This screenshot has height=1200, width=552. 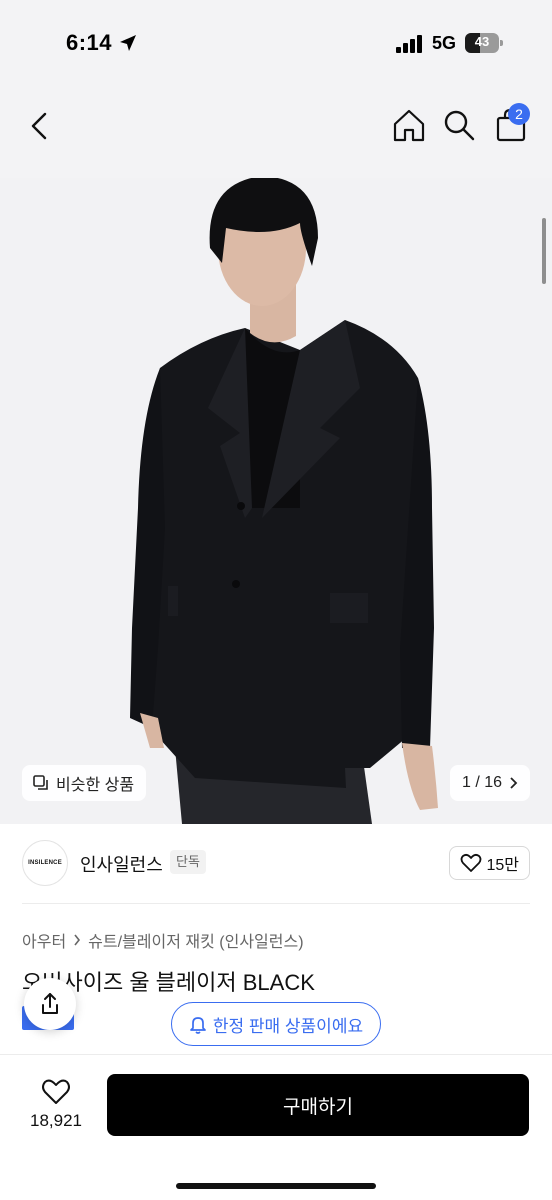 I want to click on seller-name: 인사일런스, so click(x=121, y=864).